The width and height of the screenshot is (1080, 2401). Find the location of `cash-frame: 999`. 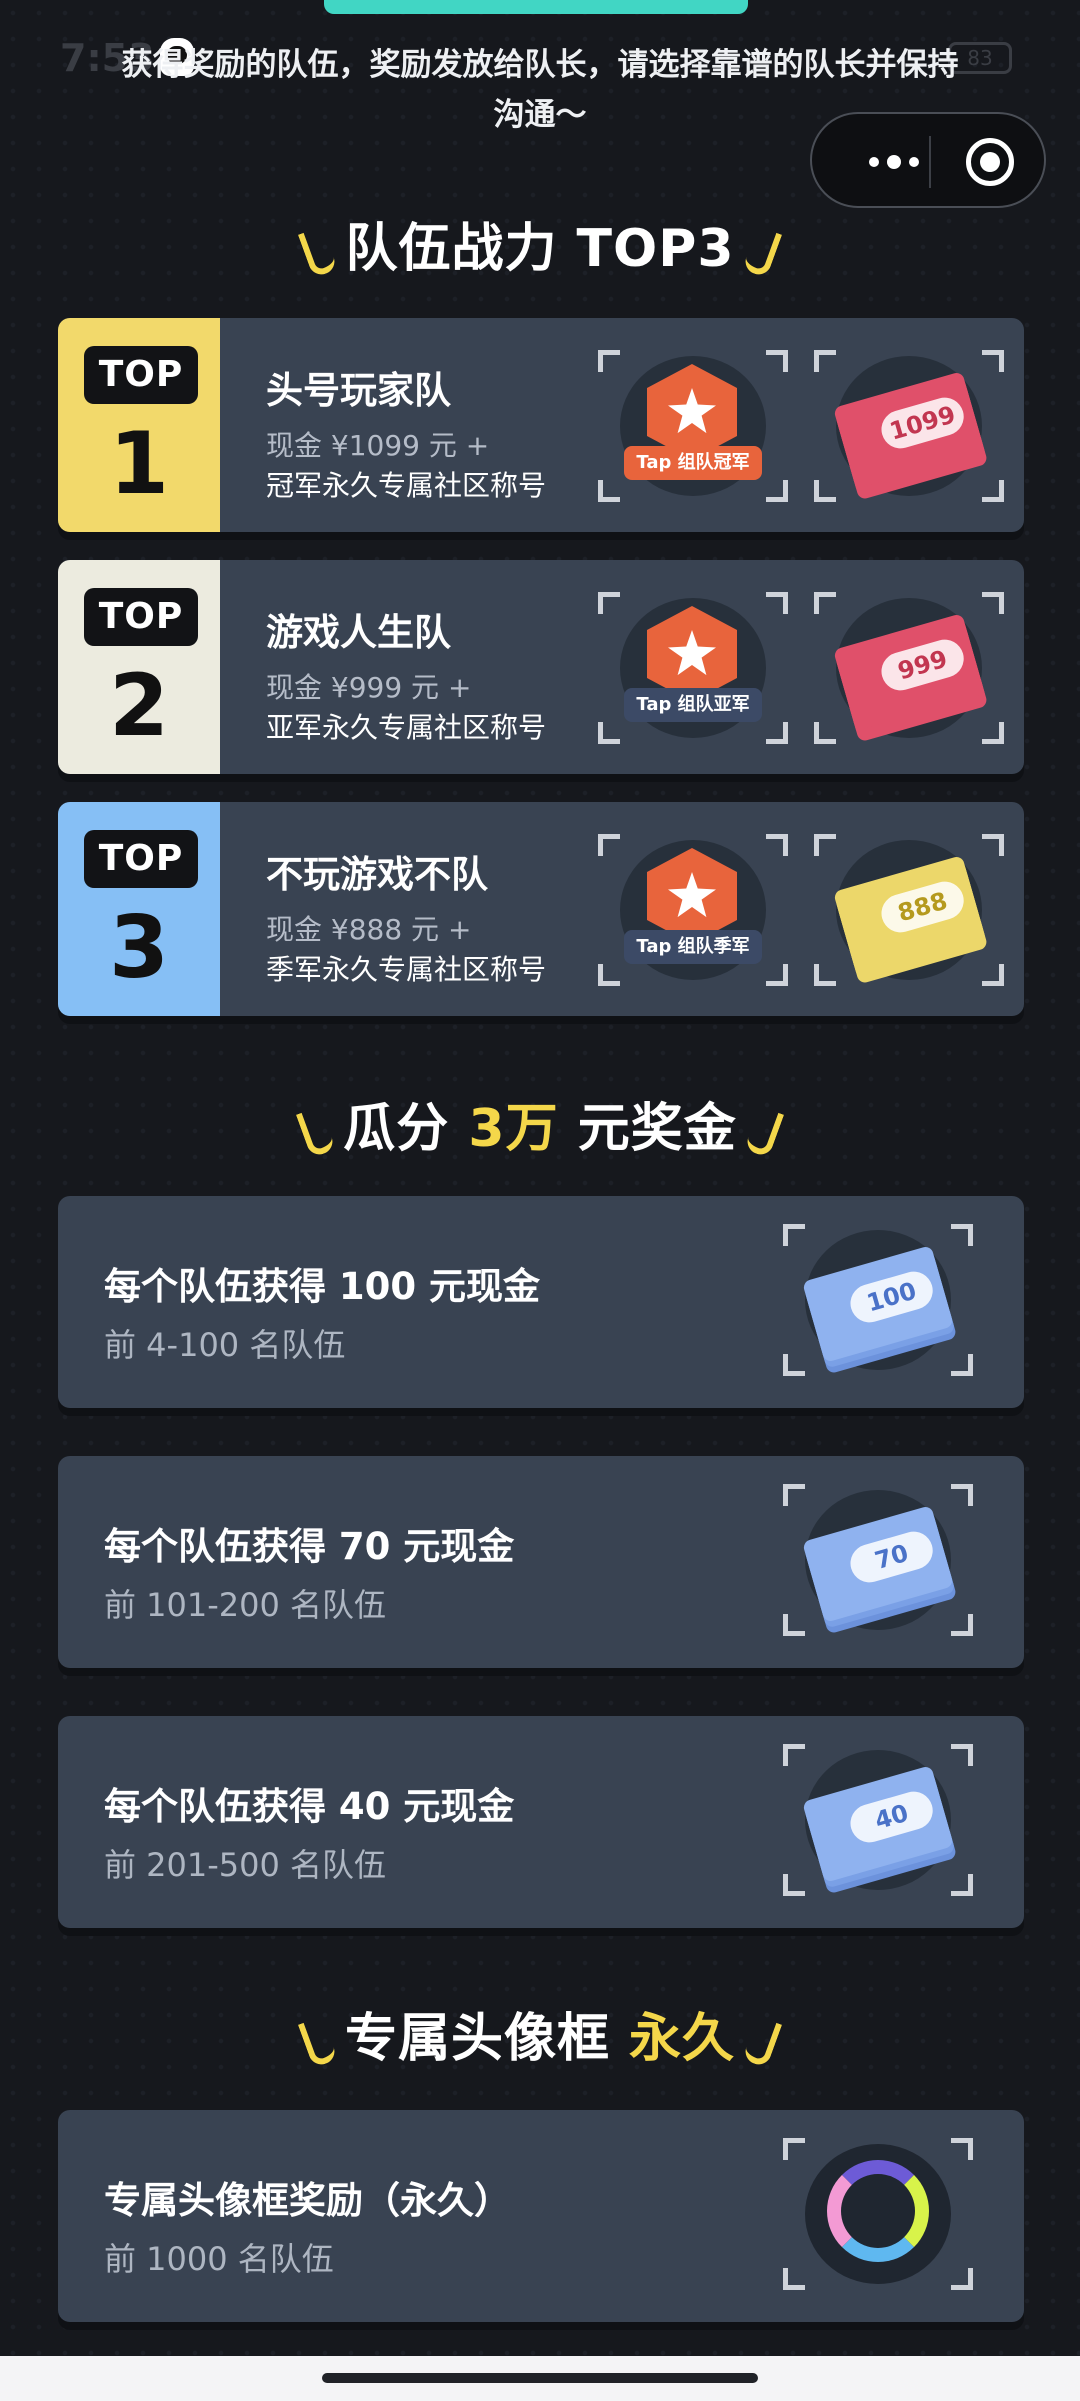

cash-frame: 999 is located at coordinates (909, 668).